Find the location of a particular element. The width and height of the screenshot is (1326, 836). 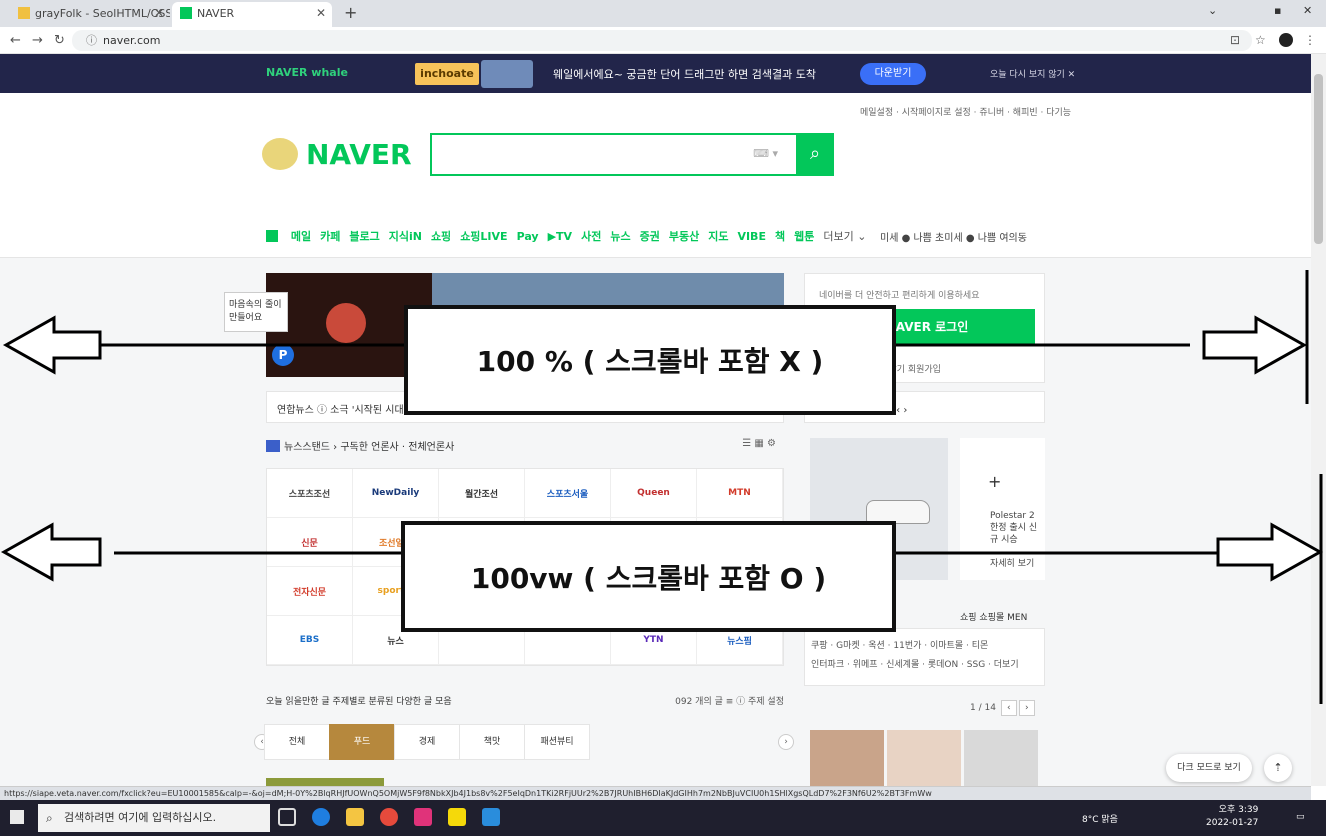

weather-tray: 8°C 맑음 is located at coordinates (1100, 818).